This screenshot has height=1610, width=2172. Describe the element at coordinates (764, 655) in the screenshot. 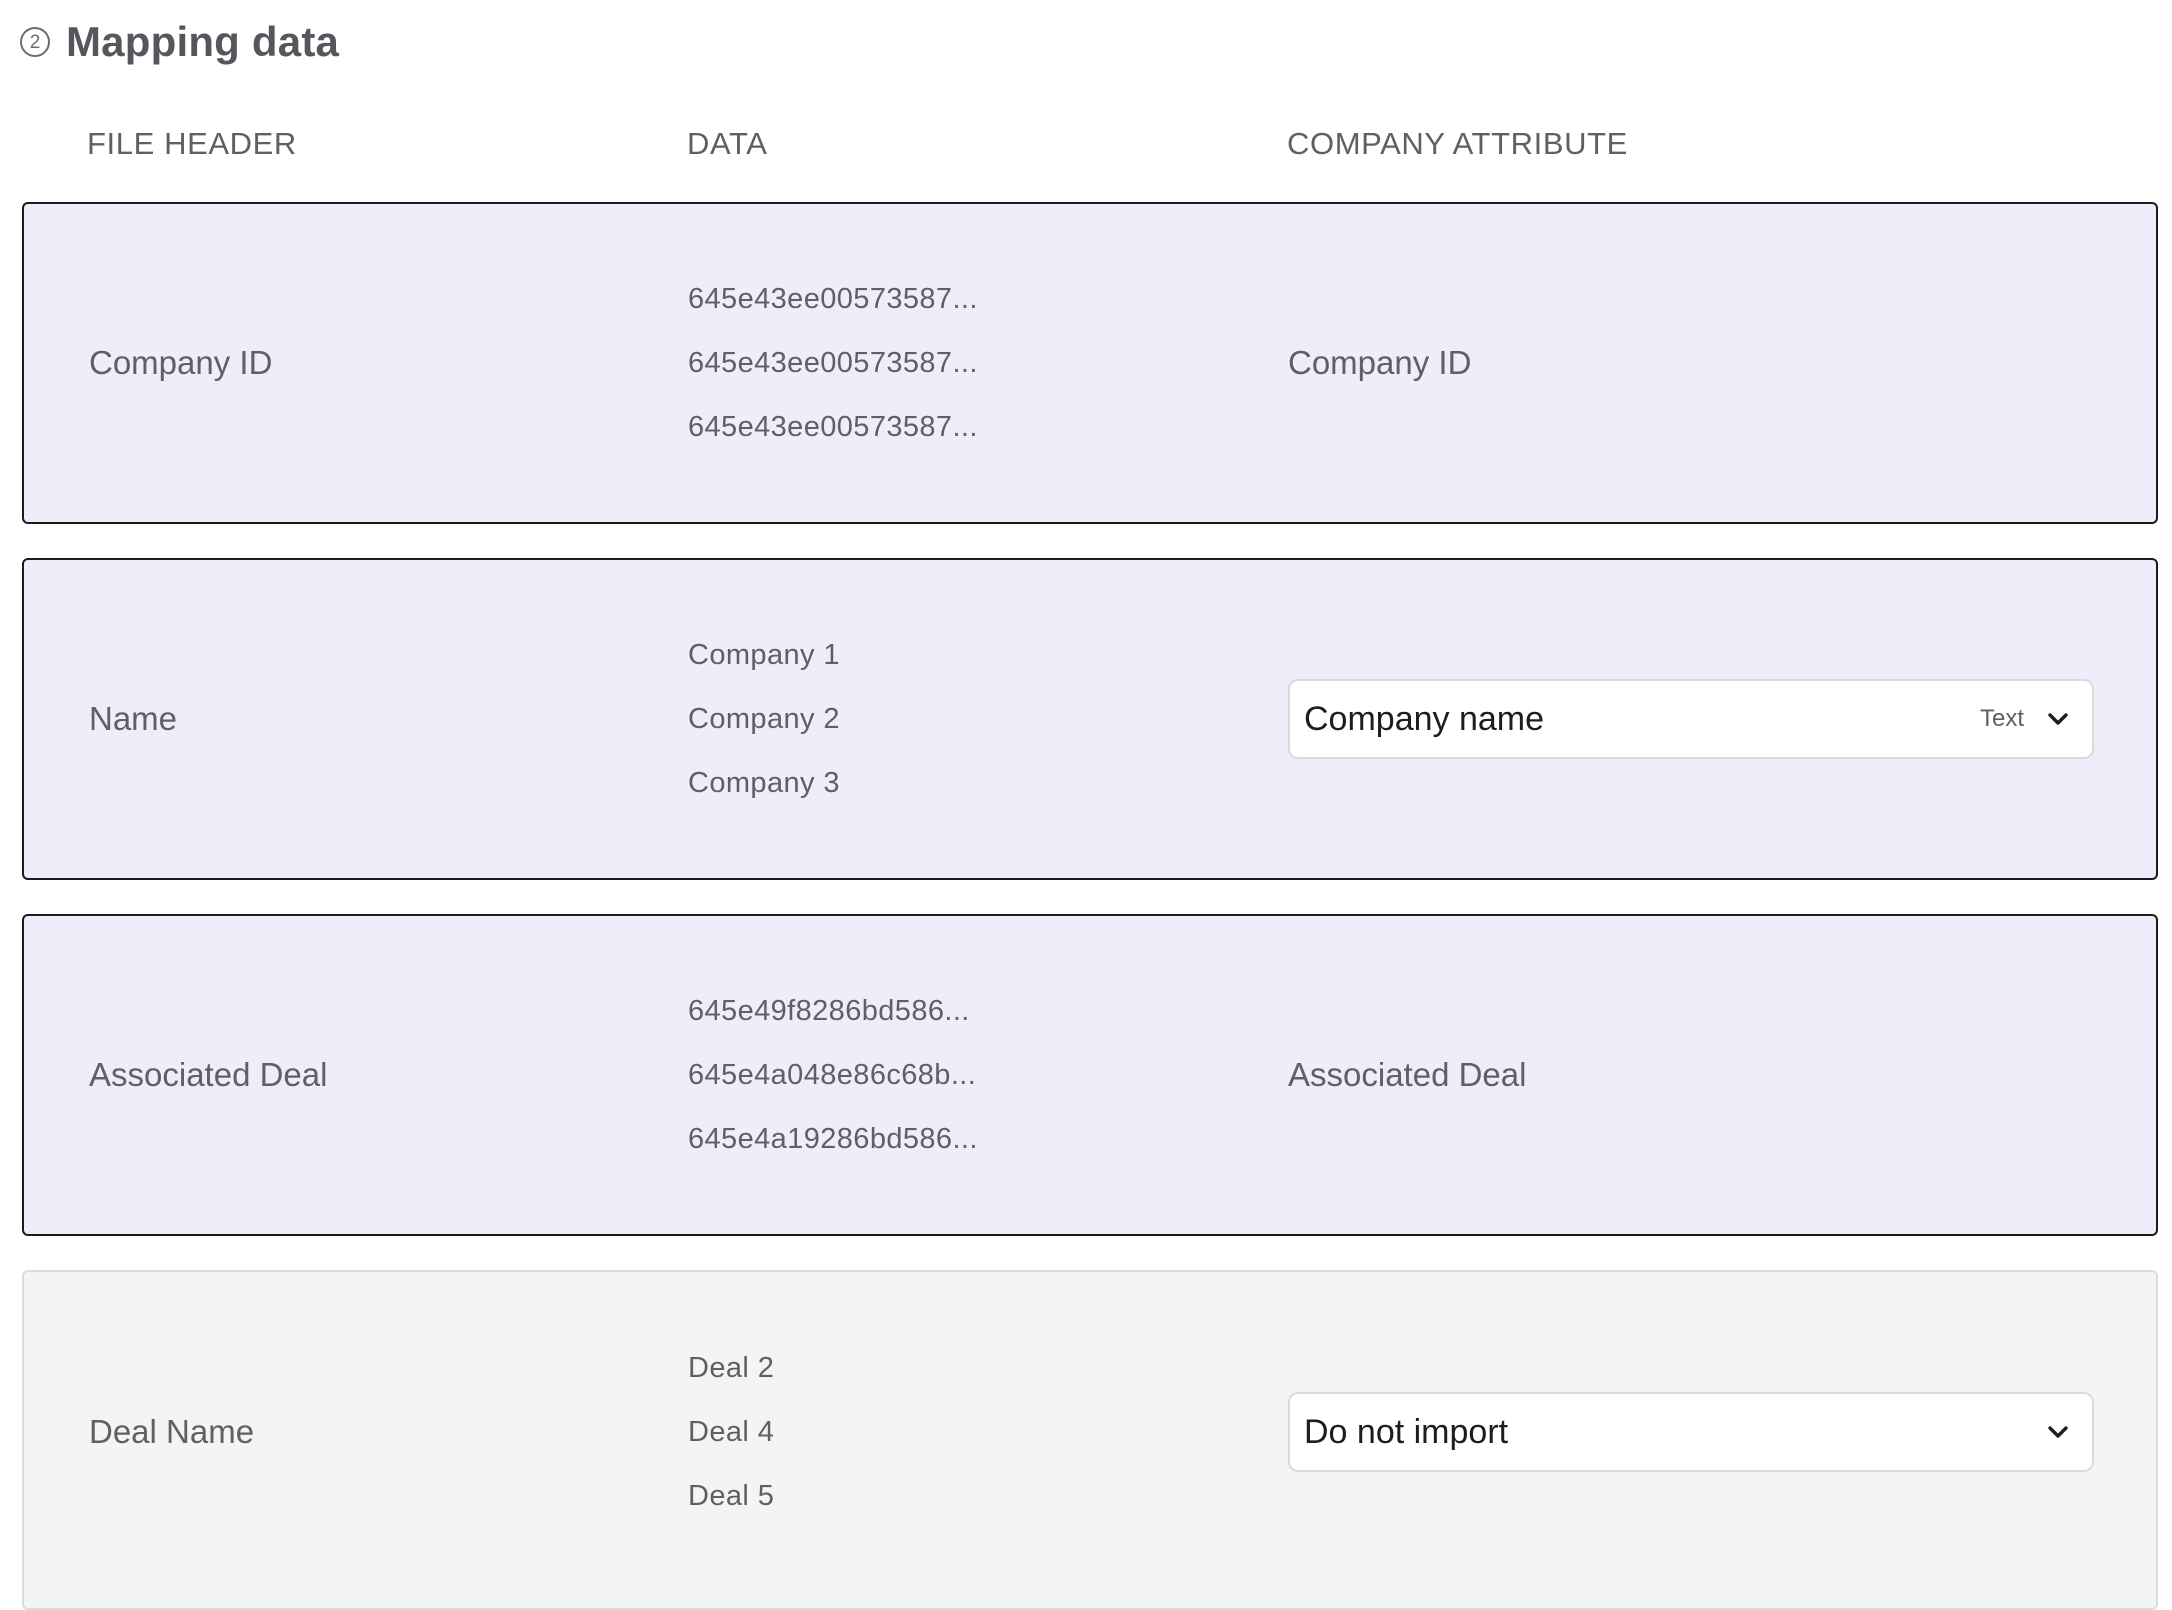

I see `sample-data-value: Company 1` at that location.